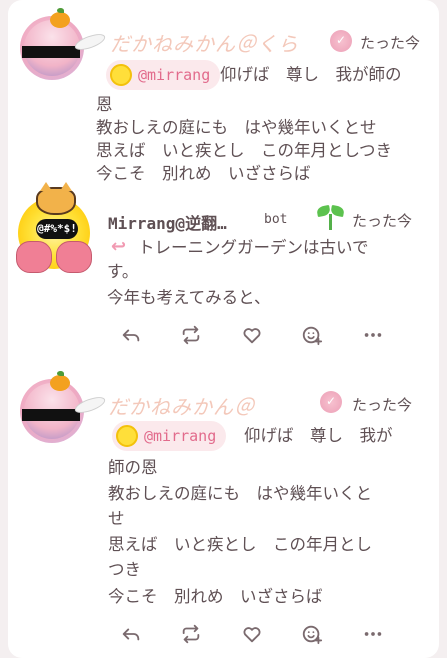 This screenshot has height=658, width=447. Describe the element at coordinates (240, 544) in the screenshot. I see `note-text-line: 思えば いと疾とし この年月とし` at that location.